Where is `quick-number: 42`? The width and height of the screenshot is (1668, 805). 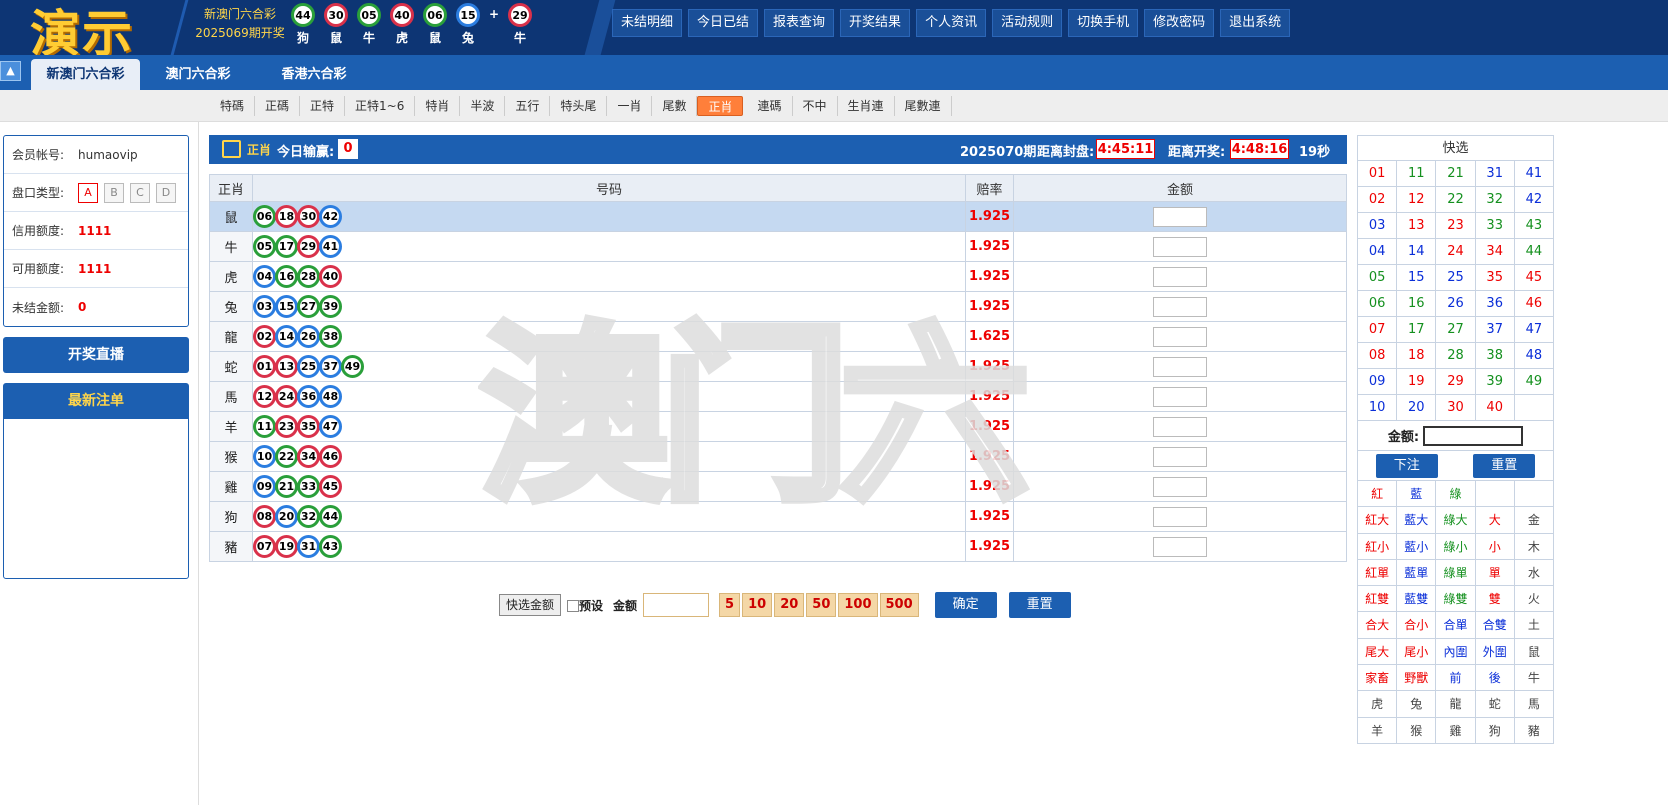
quick-number: 42 is located at coordinates (1534, 200).